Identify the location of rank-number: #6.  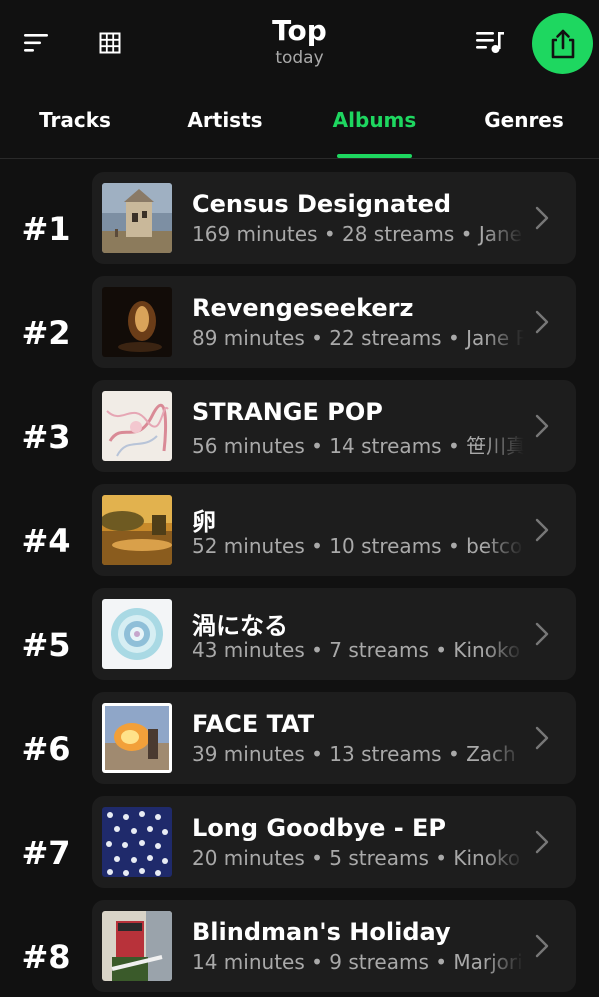
(46, 749).